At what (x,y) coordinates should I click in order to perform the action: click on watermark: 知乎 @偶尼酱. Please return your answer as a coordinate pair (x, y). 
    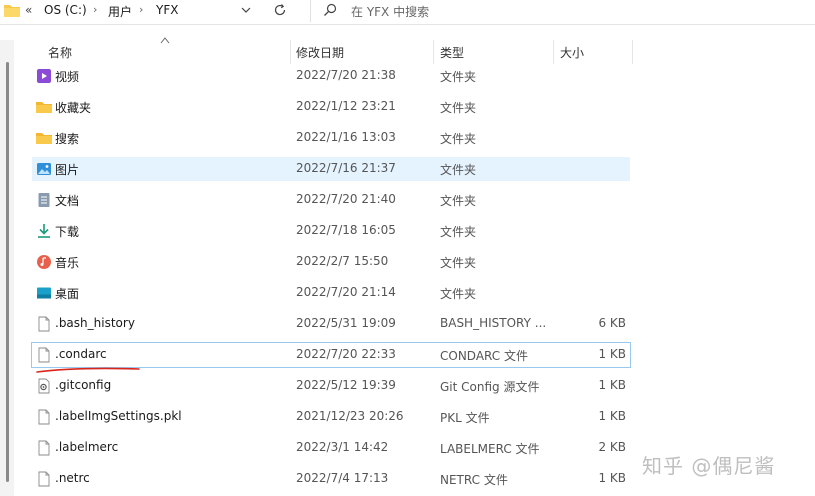
    Looking at the image, I should click on (709, 466).